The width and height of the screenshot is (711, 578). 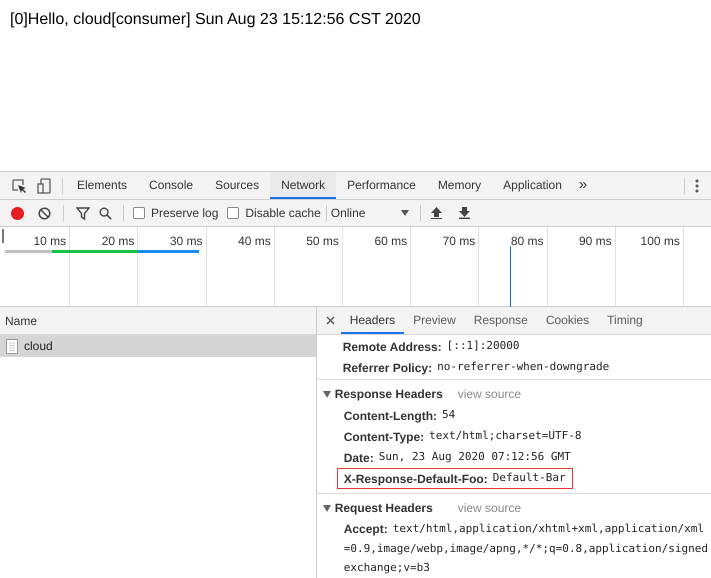 I want to click on header-value: 54, so click(x=449, y=415).